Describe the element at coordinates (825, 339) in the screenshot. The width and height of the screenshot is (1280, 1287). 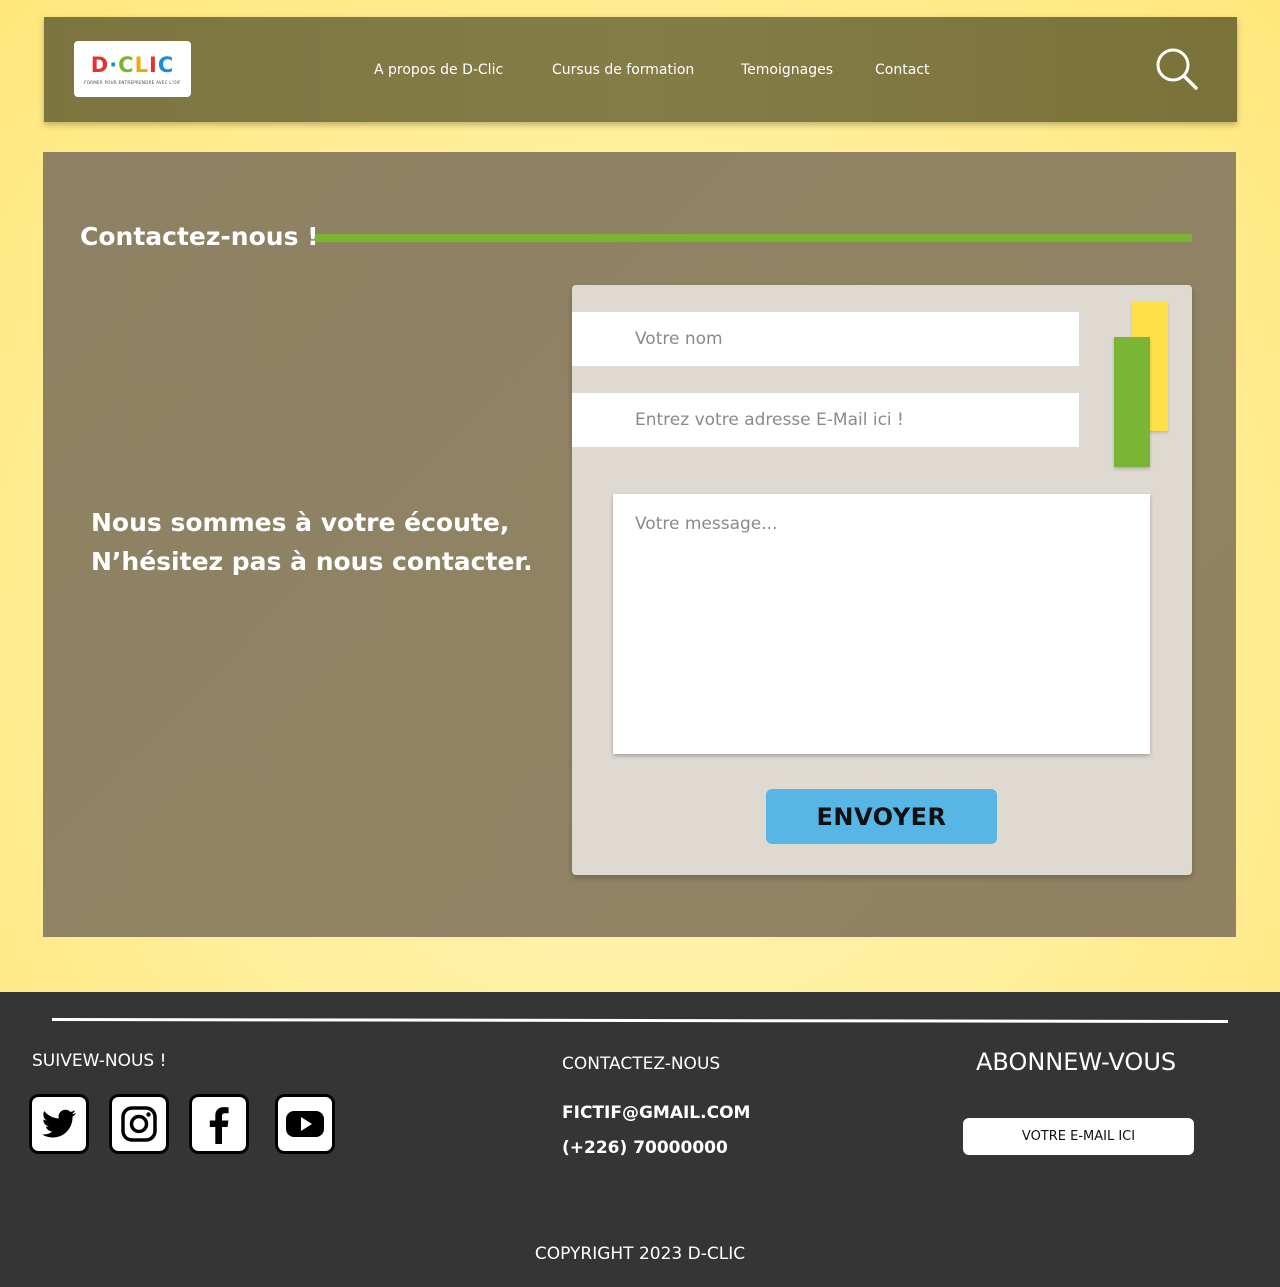
I see `name-field` at that location.